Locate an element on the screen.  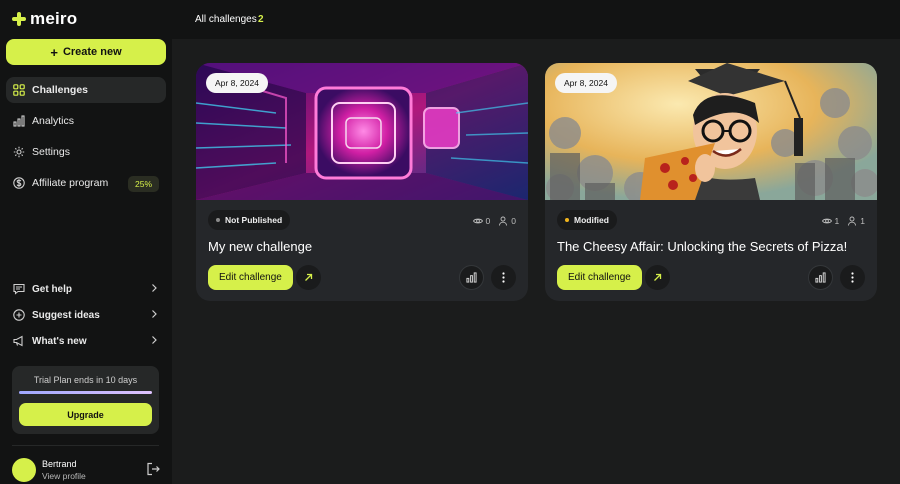
participants-stat: 1 is located at coordinates (856, 221).